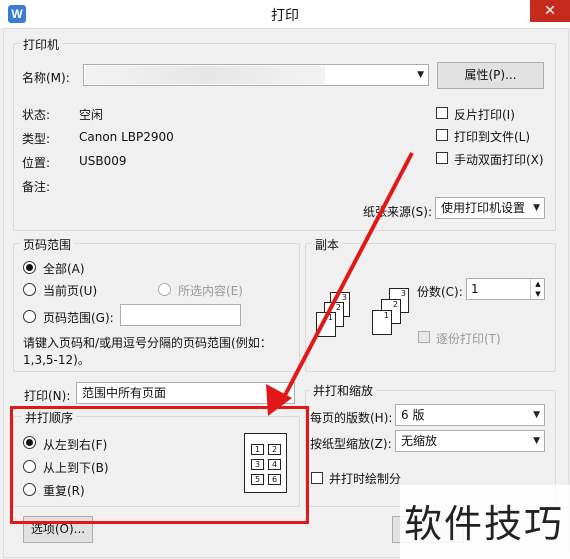 Image resolution: width=570 pixels, height=559 pixels. What do you see at coordinates (340, 284) in the screenshot?
I see `annotation-arrow-icon` at bounding box center [340, 284].